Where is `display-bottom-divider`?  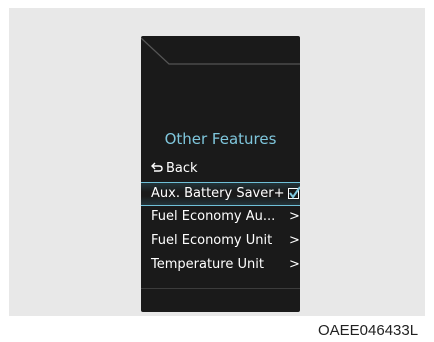 display-bottom-divider is located at coordinates (220, 288).